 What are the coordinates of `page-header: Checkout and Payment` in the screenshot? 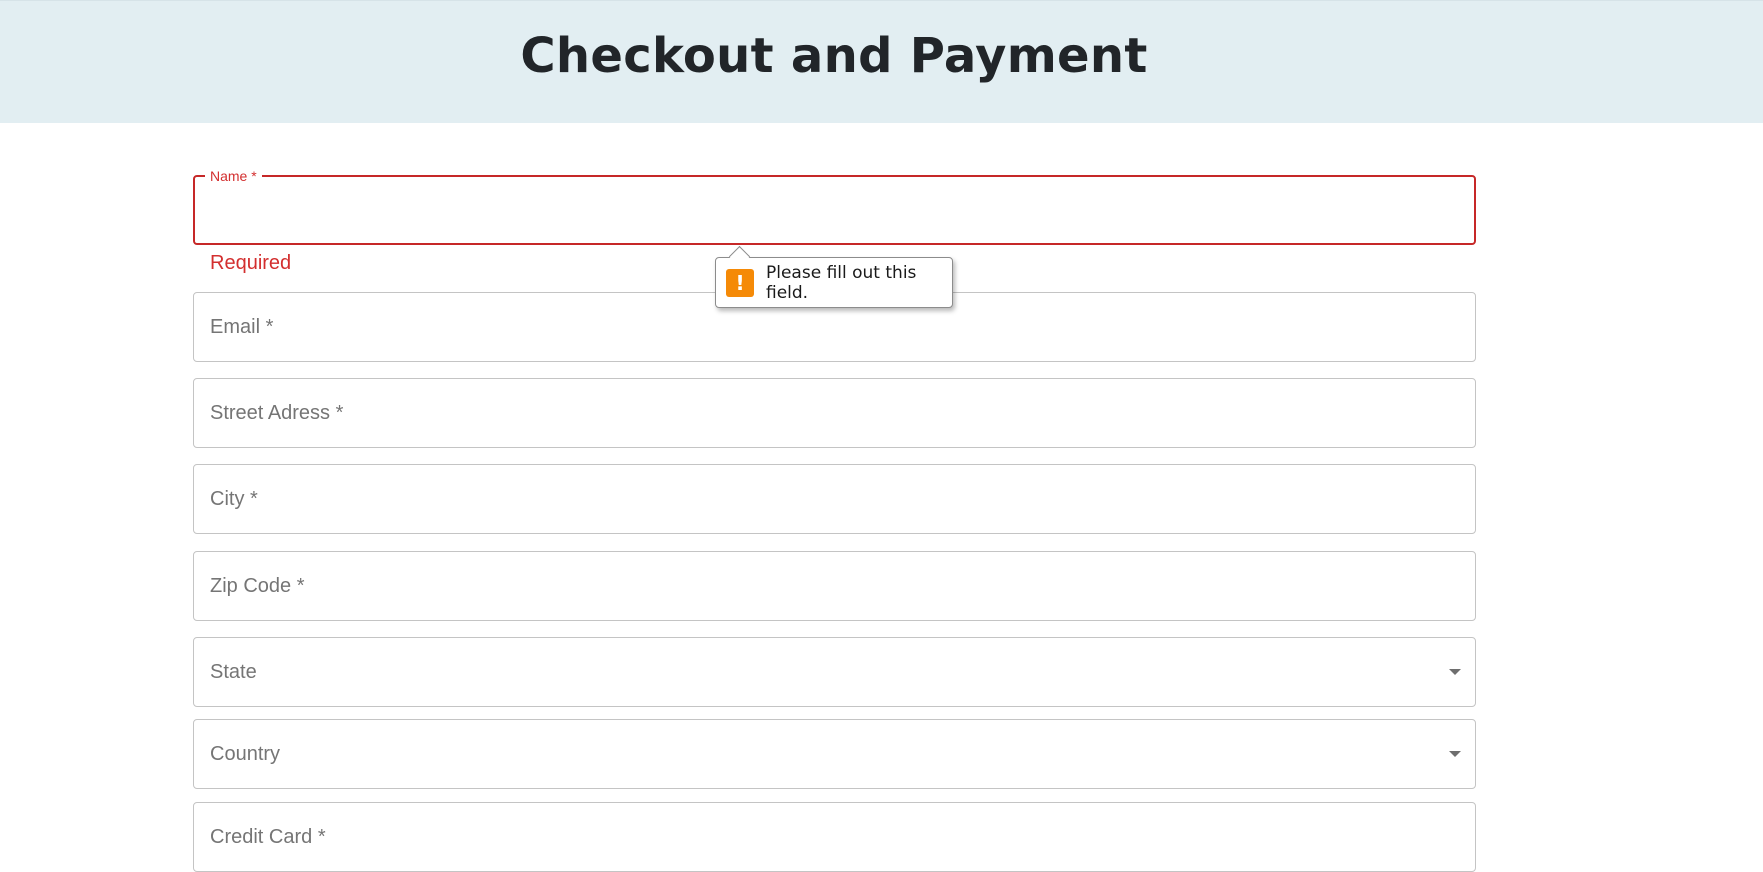 It's located at (881, 61).